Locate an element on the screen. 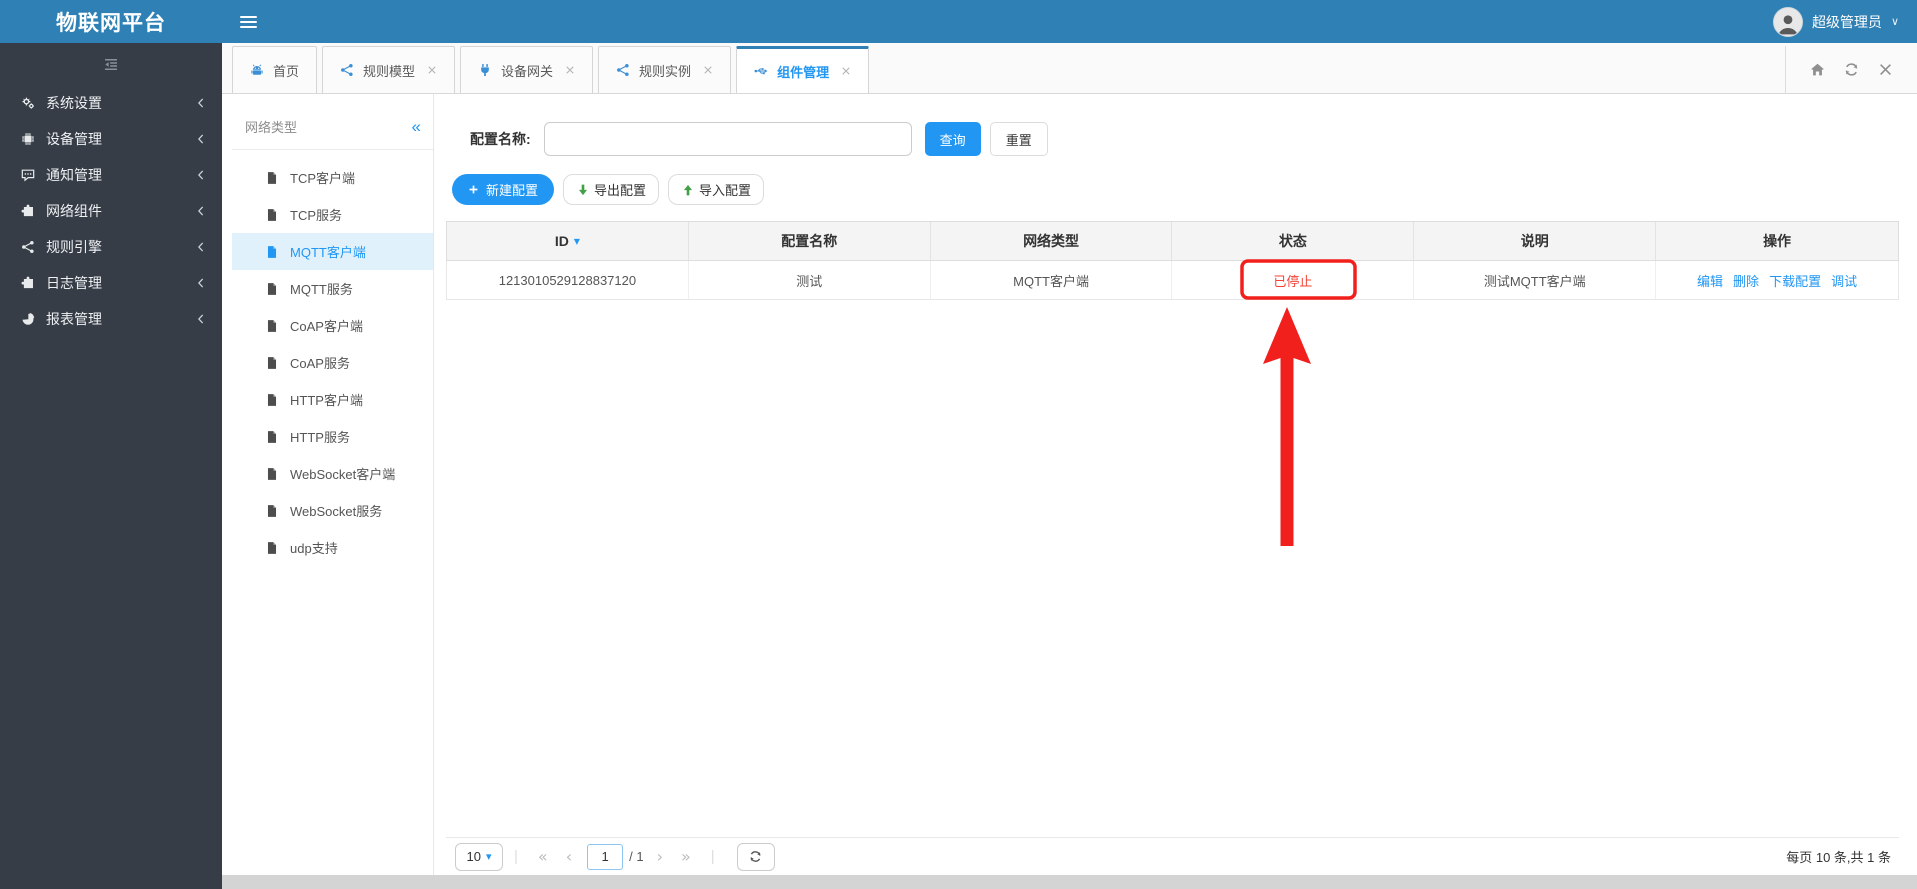 This screenshot has height=889, width=1917. sidebar-item-label: 报表管理 is located at coordinates (74, 319).